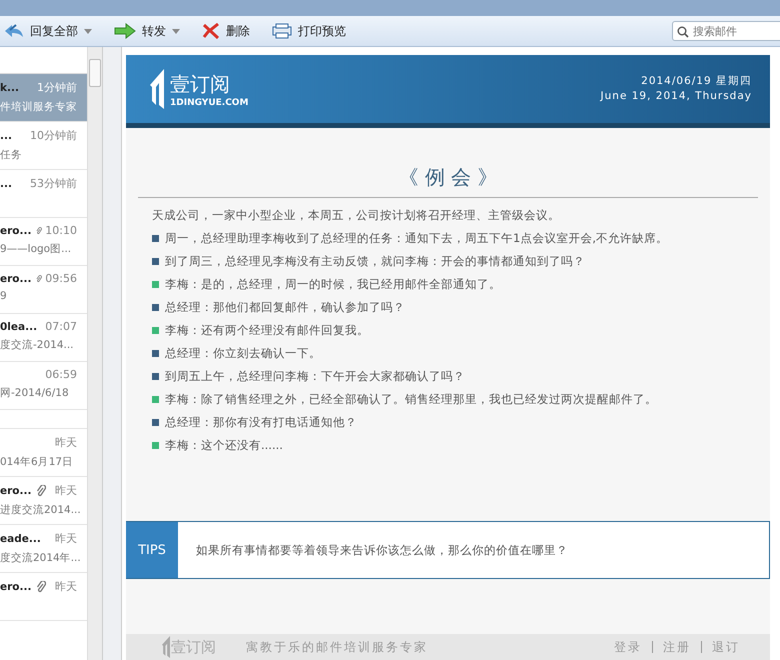 Image resolution: width=780 pixels, height=660 pixels. What do you see at coordinates (53, 183) in the screenshot?
I see `mail-time: 53分钟前` at bounding box center [53, 183].